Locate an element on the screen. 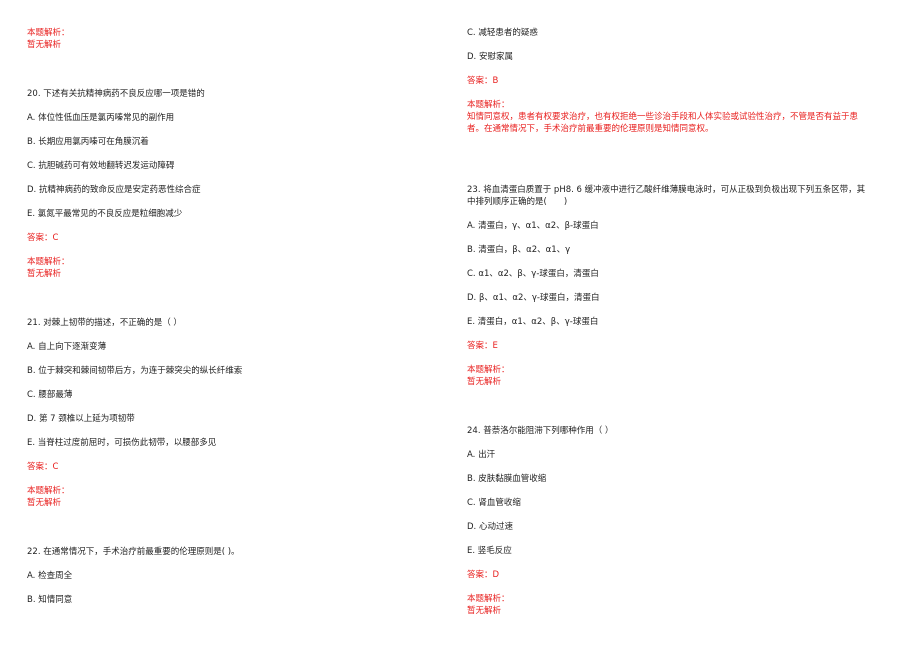 The height and width of the screenshot is (651, 920). question-21-analysis-title: 本题解析： is located at coordinates (48, 491).